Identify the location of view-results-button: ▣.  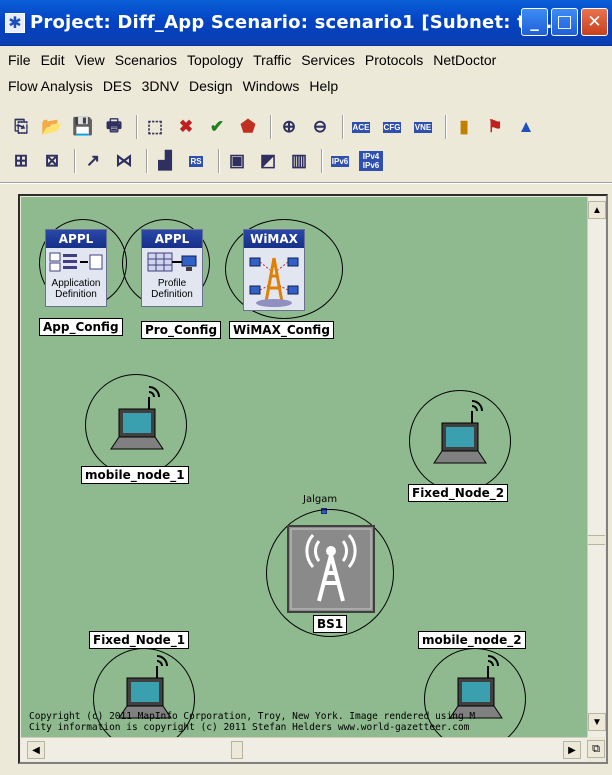
(237, 161).